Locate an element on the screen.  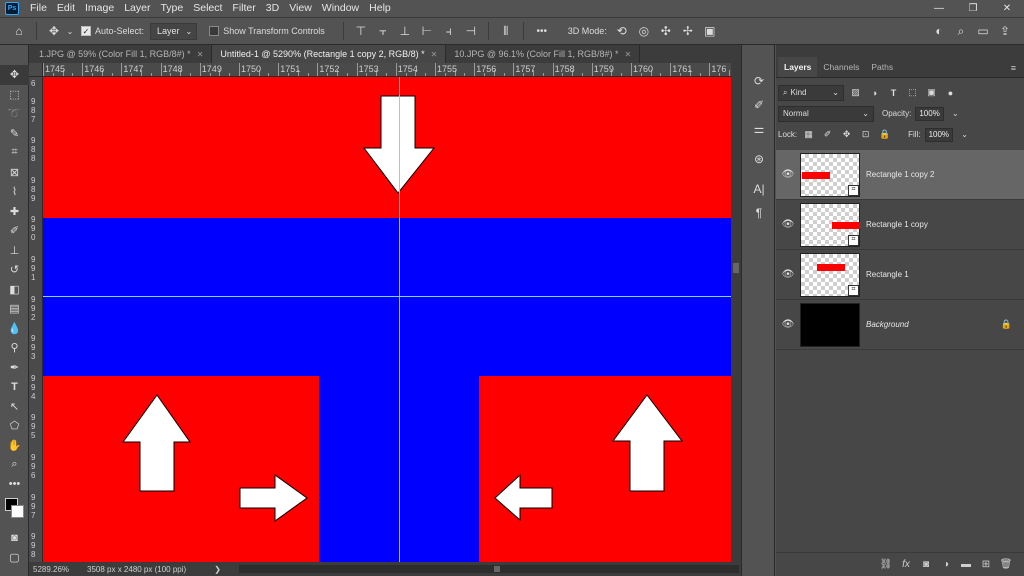
quick-mask-icon: ◙ is located at coordinates (14, 538).